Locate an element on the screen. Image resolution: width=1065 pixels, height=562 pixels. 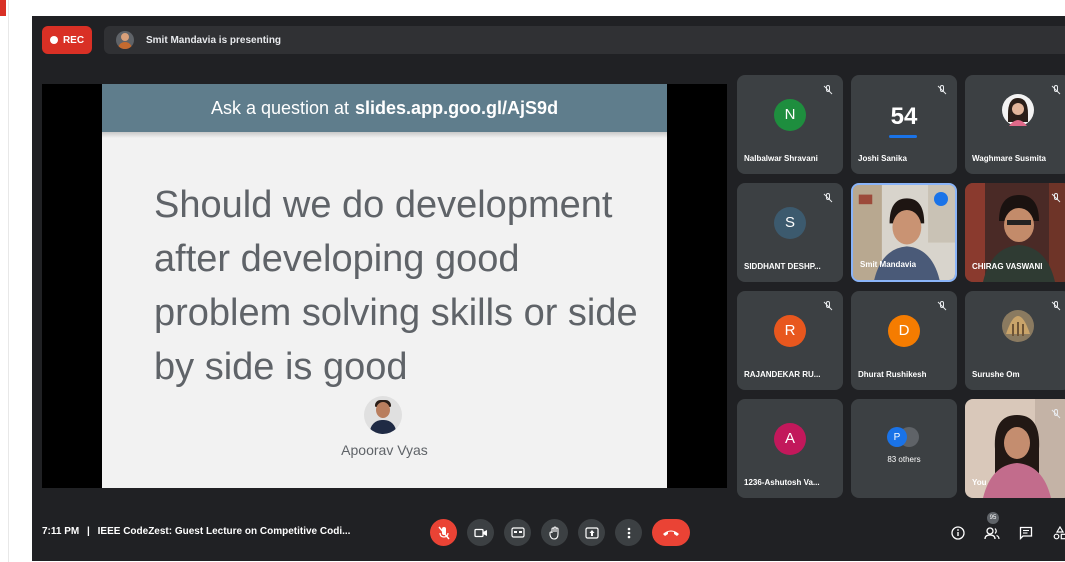
people-count-badge: 95 is located at coordinates (993, 518).